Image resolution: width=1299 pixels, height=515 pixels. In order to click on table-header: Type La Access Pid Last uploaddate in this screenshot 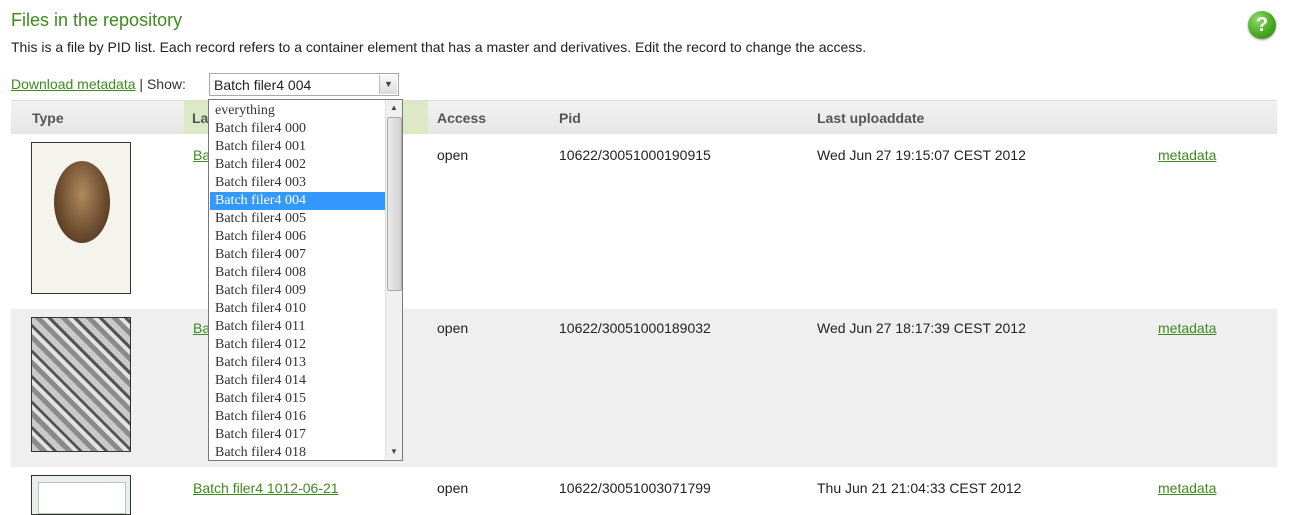, I will do `click(644, 117)`.